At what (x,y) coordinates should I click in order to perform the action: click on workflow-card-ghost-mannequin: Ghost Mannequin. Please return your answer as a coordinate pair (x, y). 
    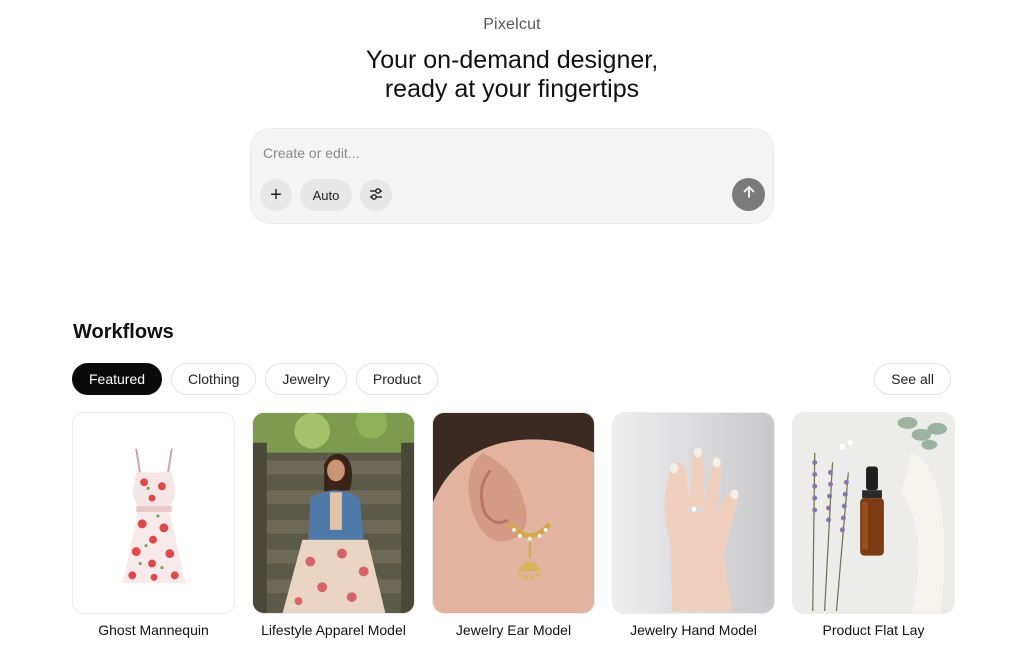
    Looking at the image, I should click on (153, 525).